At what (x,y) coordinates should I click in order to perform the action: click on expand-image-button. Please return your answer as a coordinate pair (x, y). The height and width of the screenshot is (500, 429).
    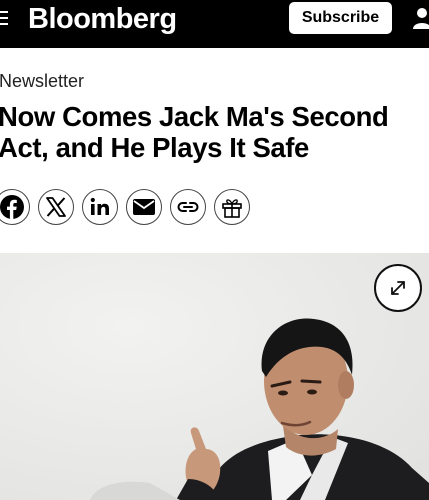
    Looking at the image, I should click on (398, 288).